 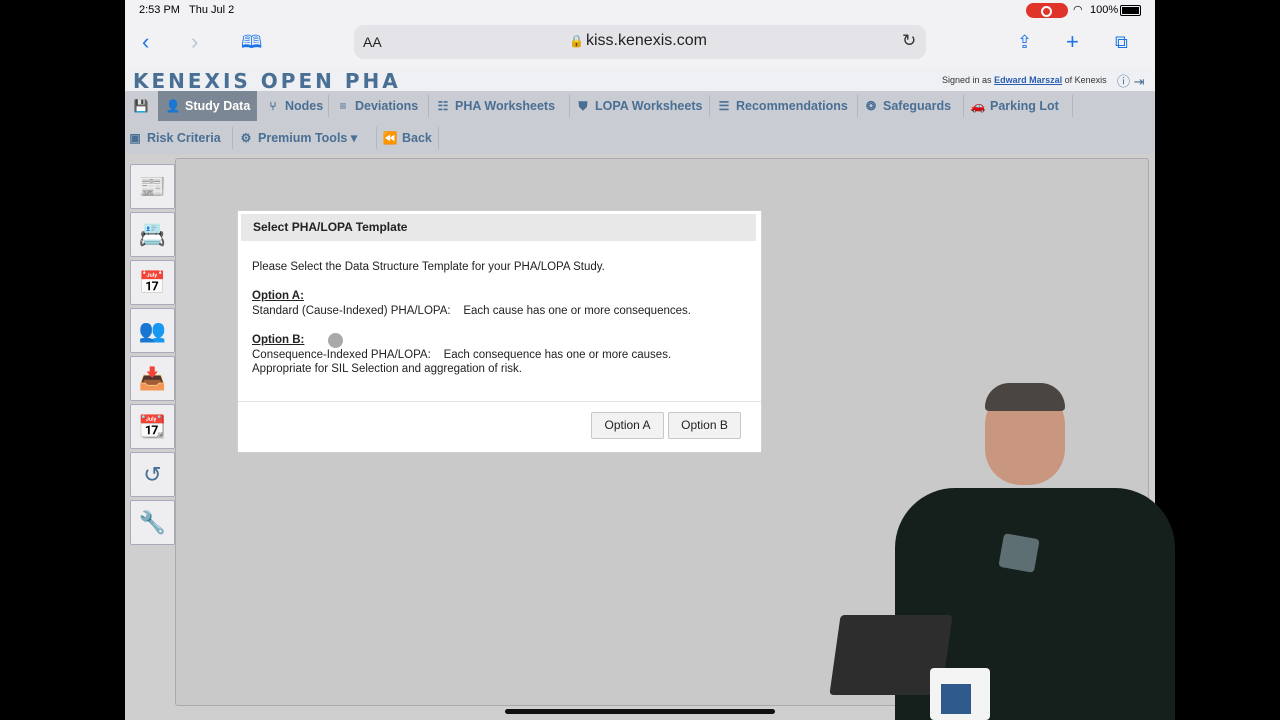 What do you see at coordinates (627, 425) in the screenshot?
I see `option-a-button: Option A` at bounding box center [627, 425].